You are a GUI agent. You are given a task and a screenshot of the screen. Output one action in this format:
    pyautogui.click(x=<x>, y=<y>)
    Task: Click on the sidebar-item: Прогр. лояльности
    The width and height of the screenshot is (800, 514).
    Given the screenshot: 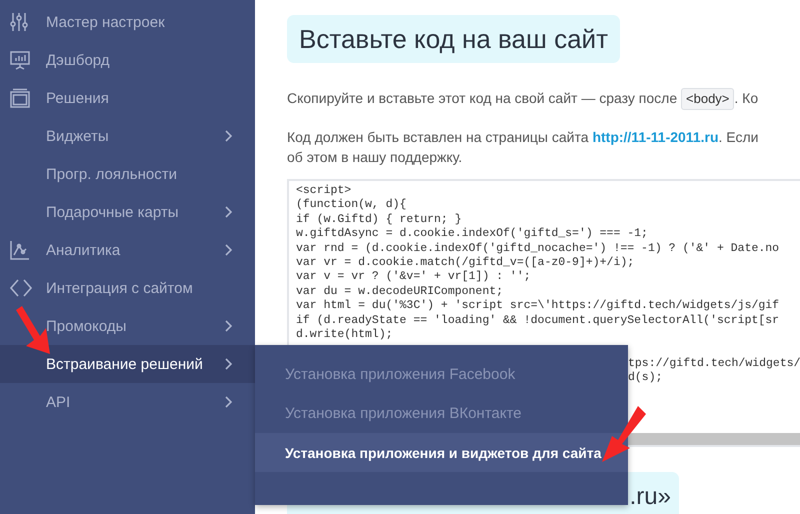 What is the action you would take?
    pyautogui.click(x=127, y=174)
    